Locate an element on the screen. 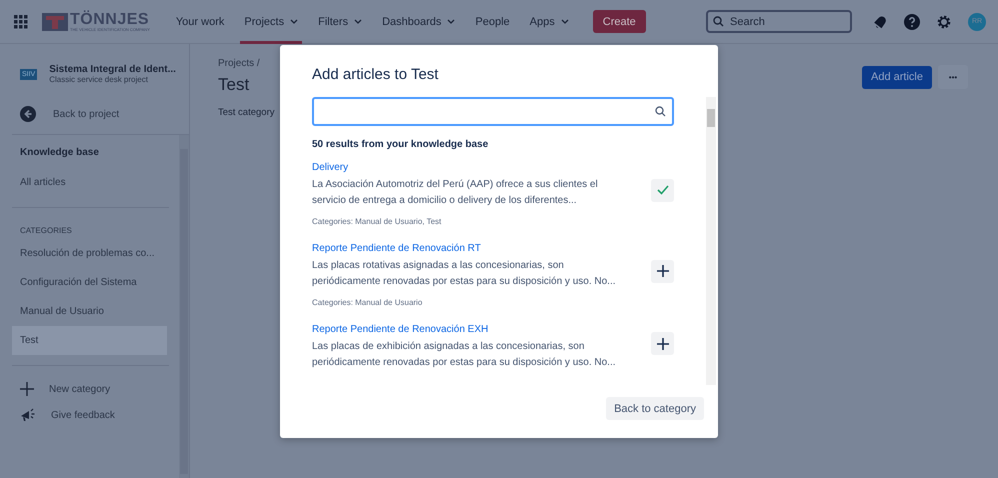 The image size is (998, 478). nav-item: Filters is located at coordinates (340, 22).